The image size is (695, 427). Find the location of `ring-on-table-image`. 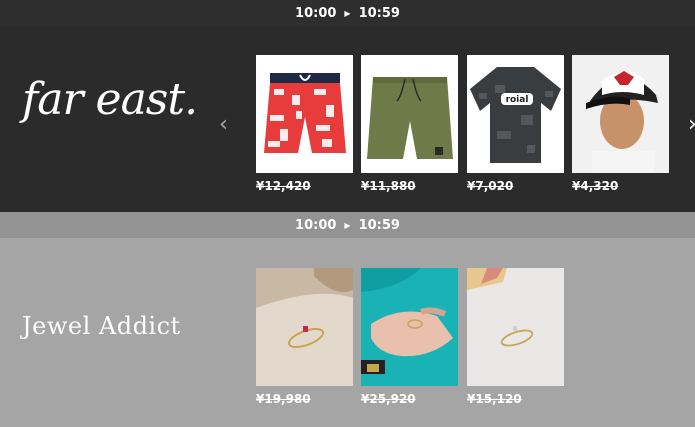

ring-on-table-image is located at coordinates (515, 327).